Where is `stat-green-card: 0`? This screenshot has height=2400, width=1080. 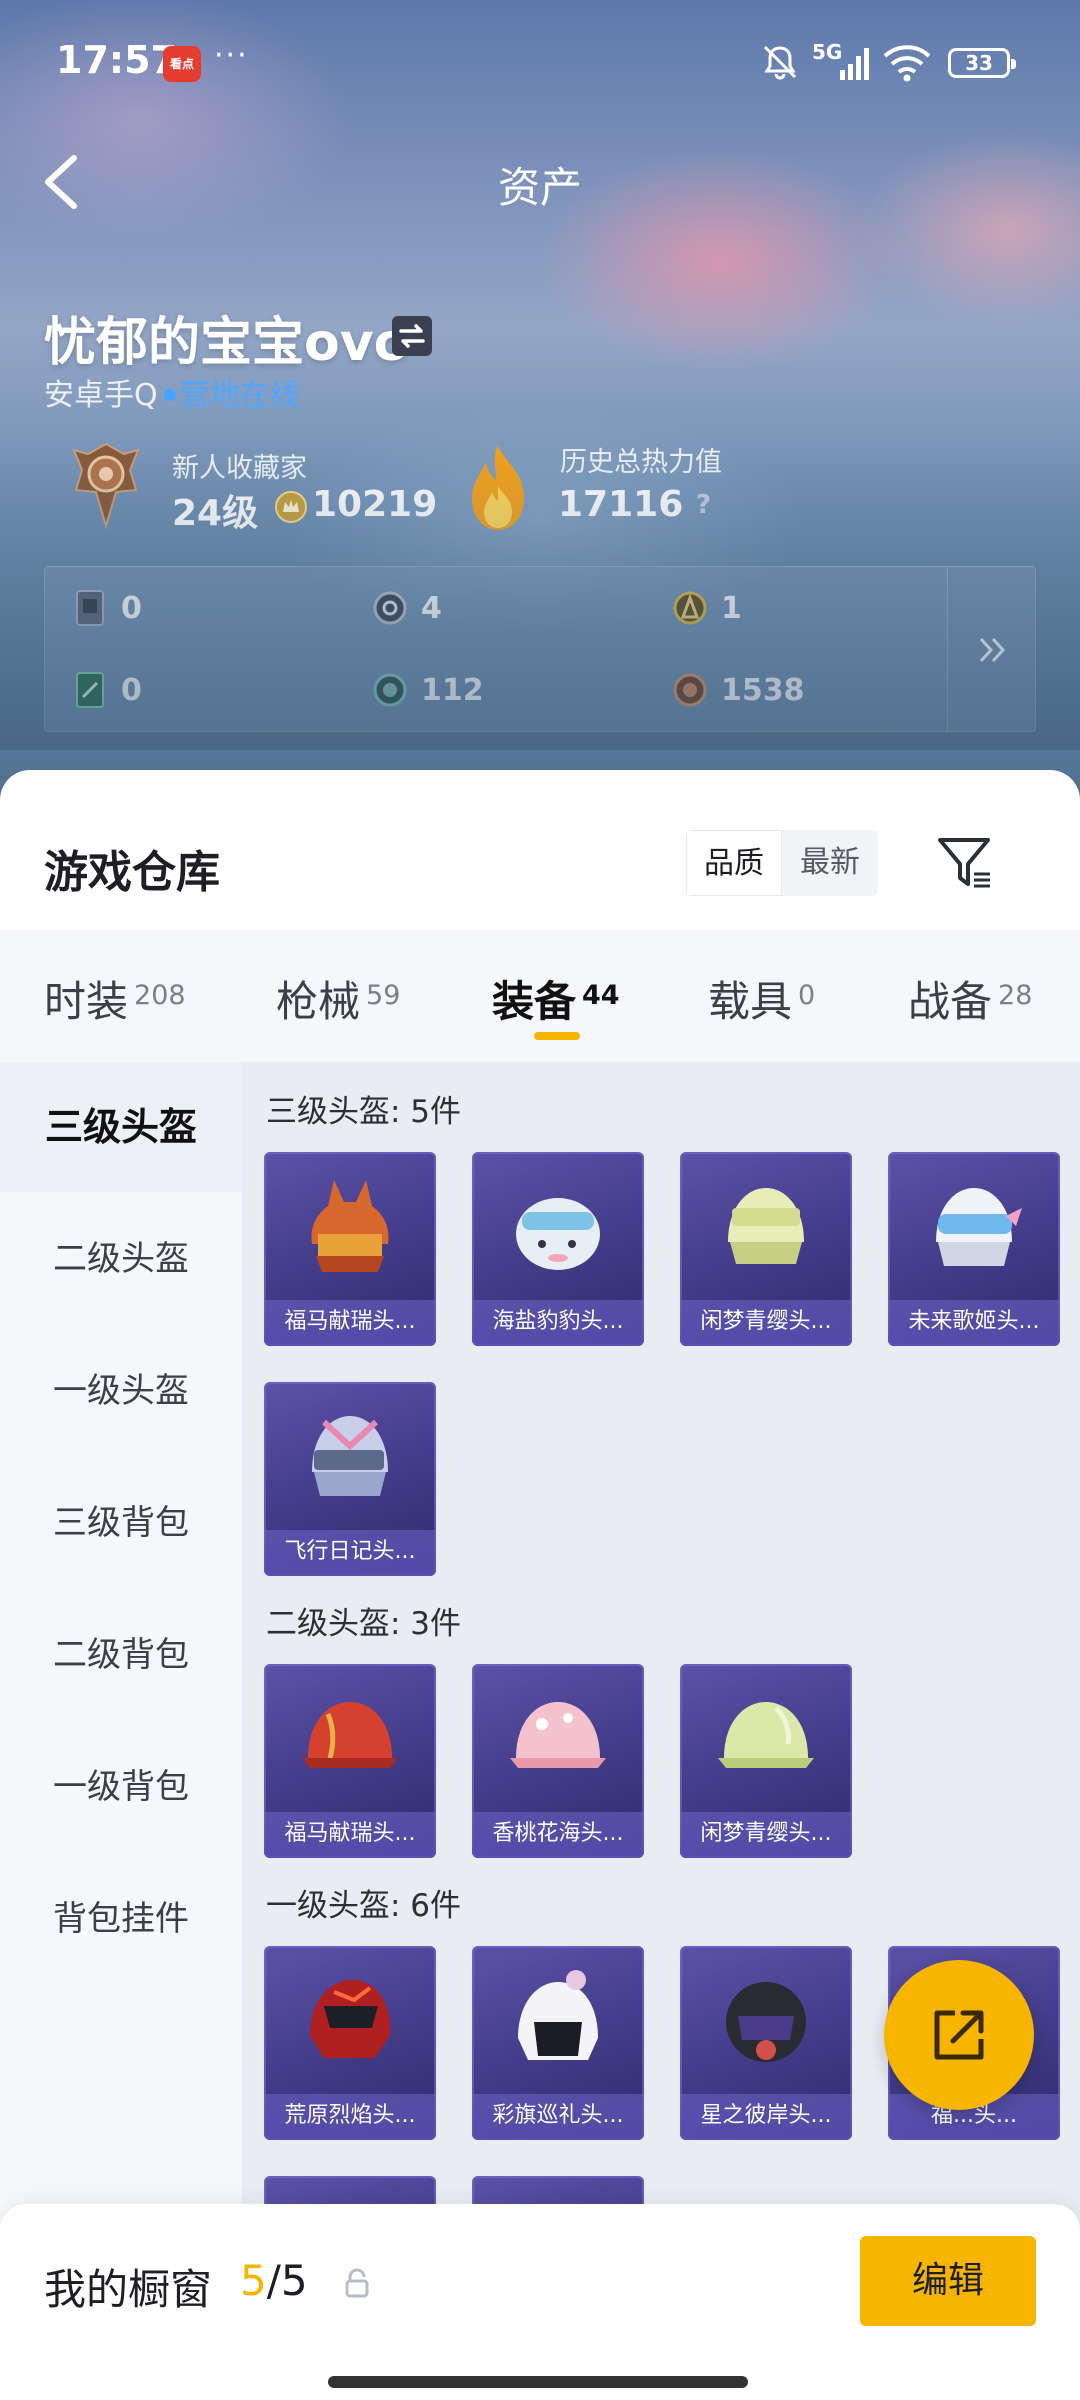
stat-green-card: 0 is located at coordinates (107, 690).